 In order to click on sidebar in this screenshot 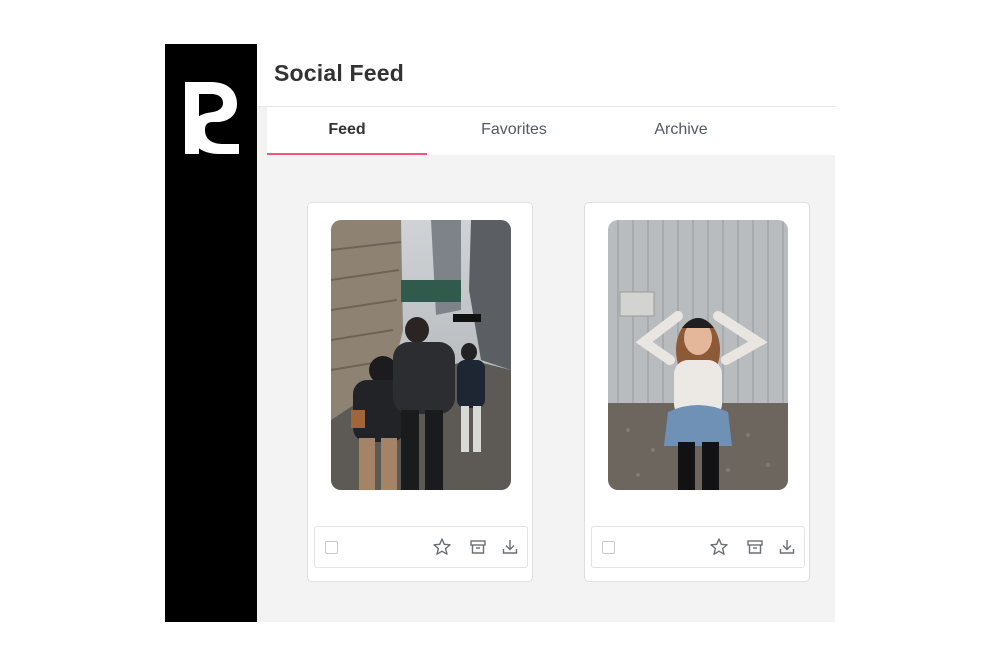, I will do `click(211, 333)`.